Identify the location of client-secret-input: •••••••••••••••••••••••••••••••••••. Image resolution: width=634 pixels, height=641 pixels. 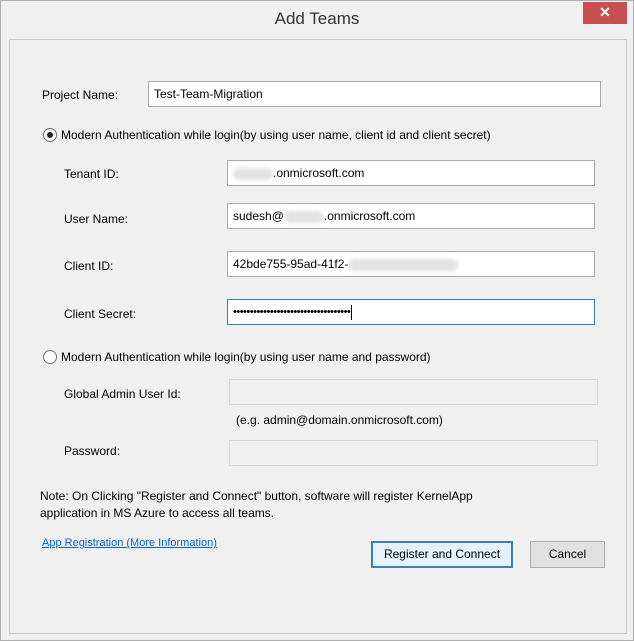
(411, 312).